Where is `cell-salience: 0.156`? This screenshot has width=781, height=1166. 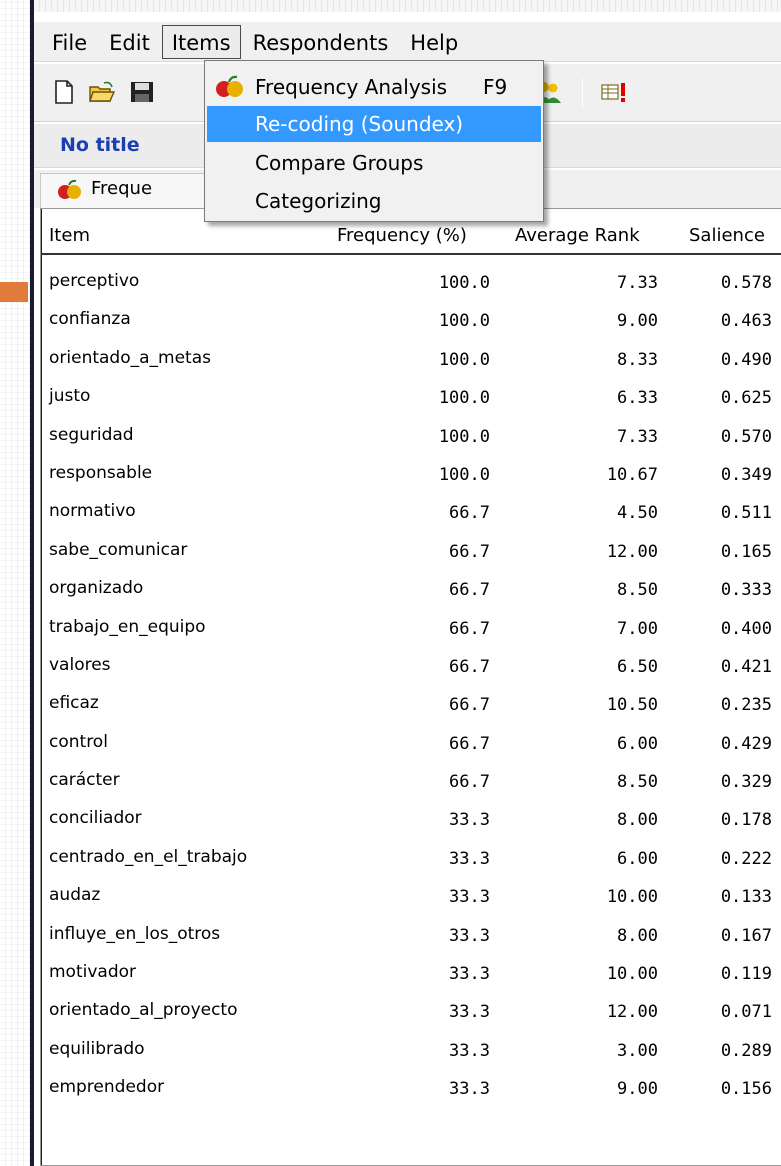 cell-salience: 0.156 is located at coordinates (746, 1089).